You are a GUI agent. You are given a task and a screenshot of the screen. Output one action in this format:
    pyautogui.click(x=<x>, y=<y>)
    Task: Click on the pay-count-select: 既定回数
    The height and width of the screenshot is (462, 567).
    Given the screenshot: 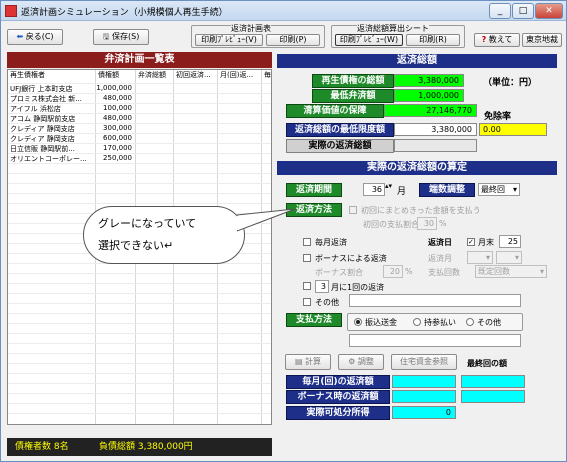 What is the action you would take?
    pyautogui.click(x=511, y=271)
    